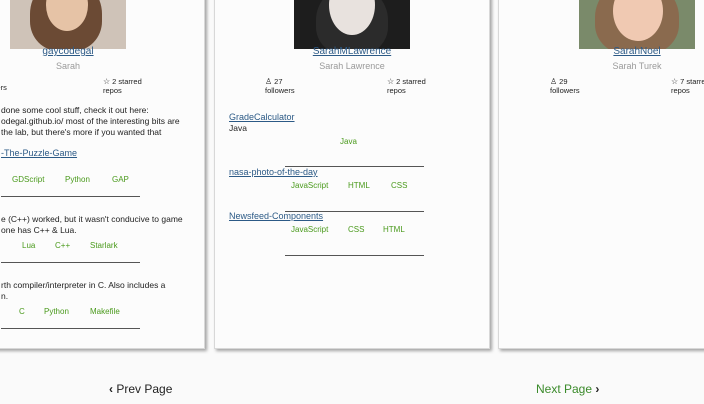  What do you see at coordinates (276, 216) in the screenshot?
I see `repo-link: Newsfeed-Components` at bounding box center [276, 216].